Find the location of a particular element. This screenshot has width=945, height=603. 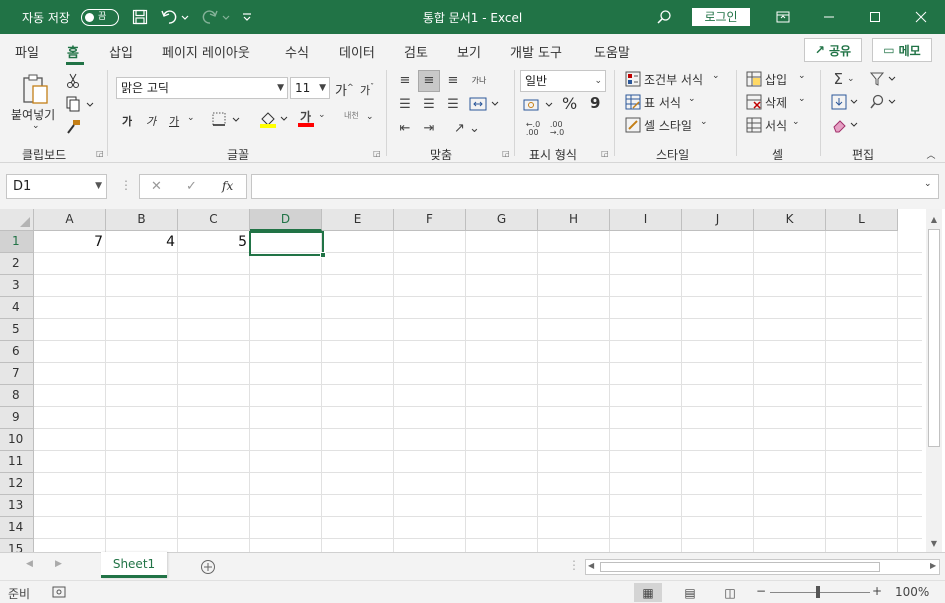

orientation-icon: 가나 is located at coordinates (479, 80).